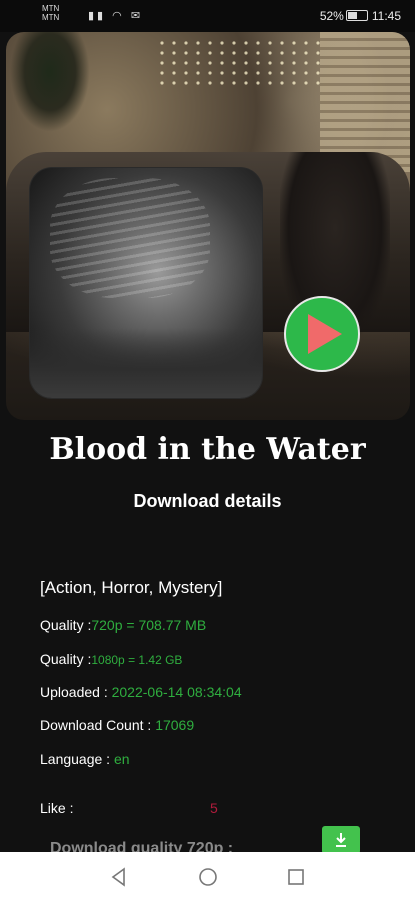  I want to click on home-icon, so click(208, 877).